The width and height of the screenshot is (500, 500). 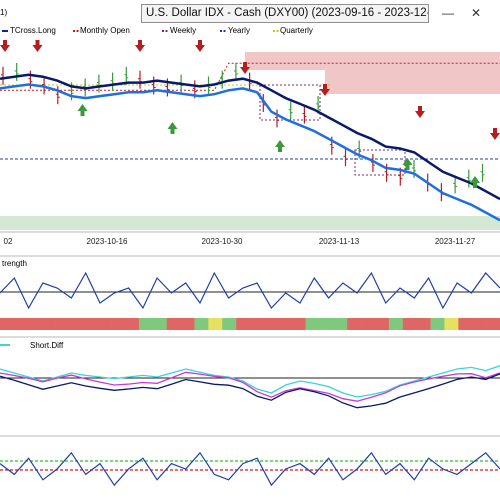 What do you see at coordinates (14, 263) in the screenshot?
I see `strength-panel-title: trength` at bounding box center [14, 263].